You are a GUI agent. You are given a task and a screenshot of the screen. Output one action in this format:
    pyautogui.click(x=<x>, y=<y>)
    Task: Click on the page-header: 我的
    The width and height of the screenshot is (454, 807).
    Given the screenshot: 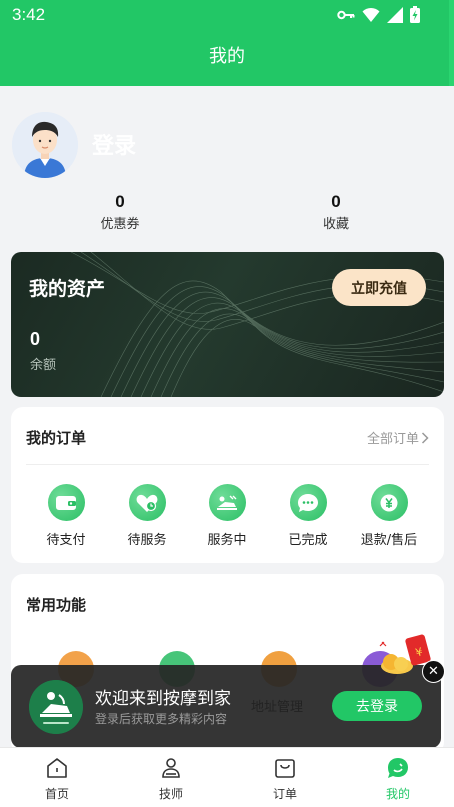 What is the action you would take?
    pyautogui.click(x=227, y=58)
    